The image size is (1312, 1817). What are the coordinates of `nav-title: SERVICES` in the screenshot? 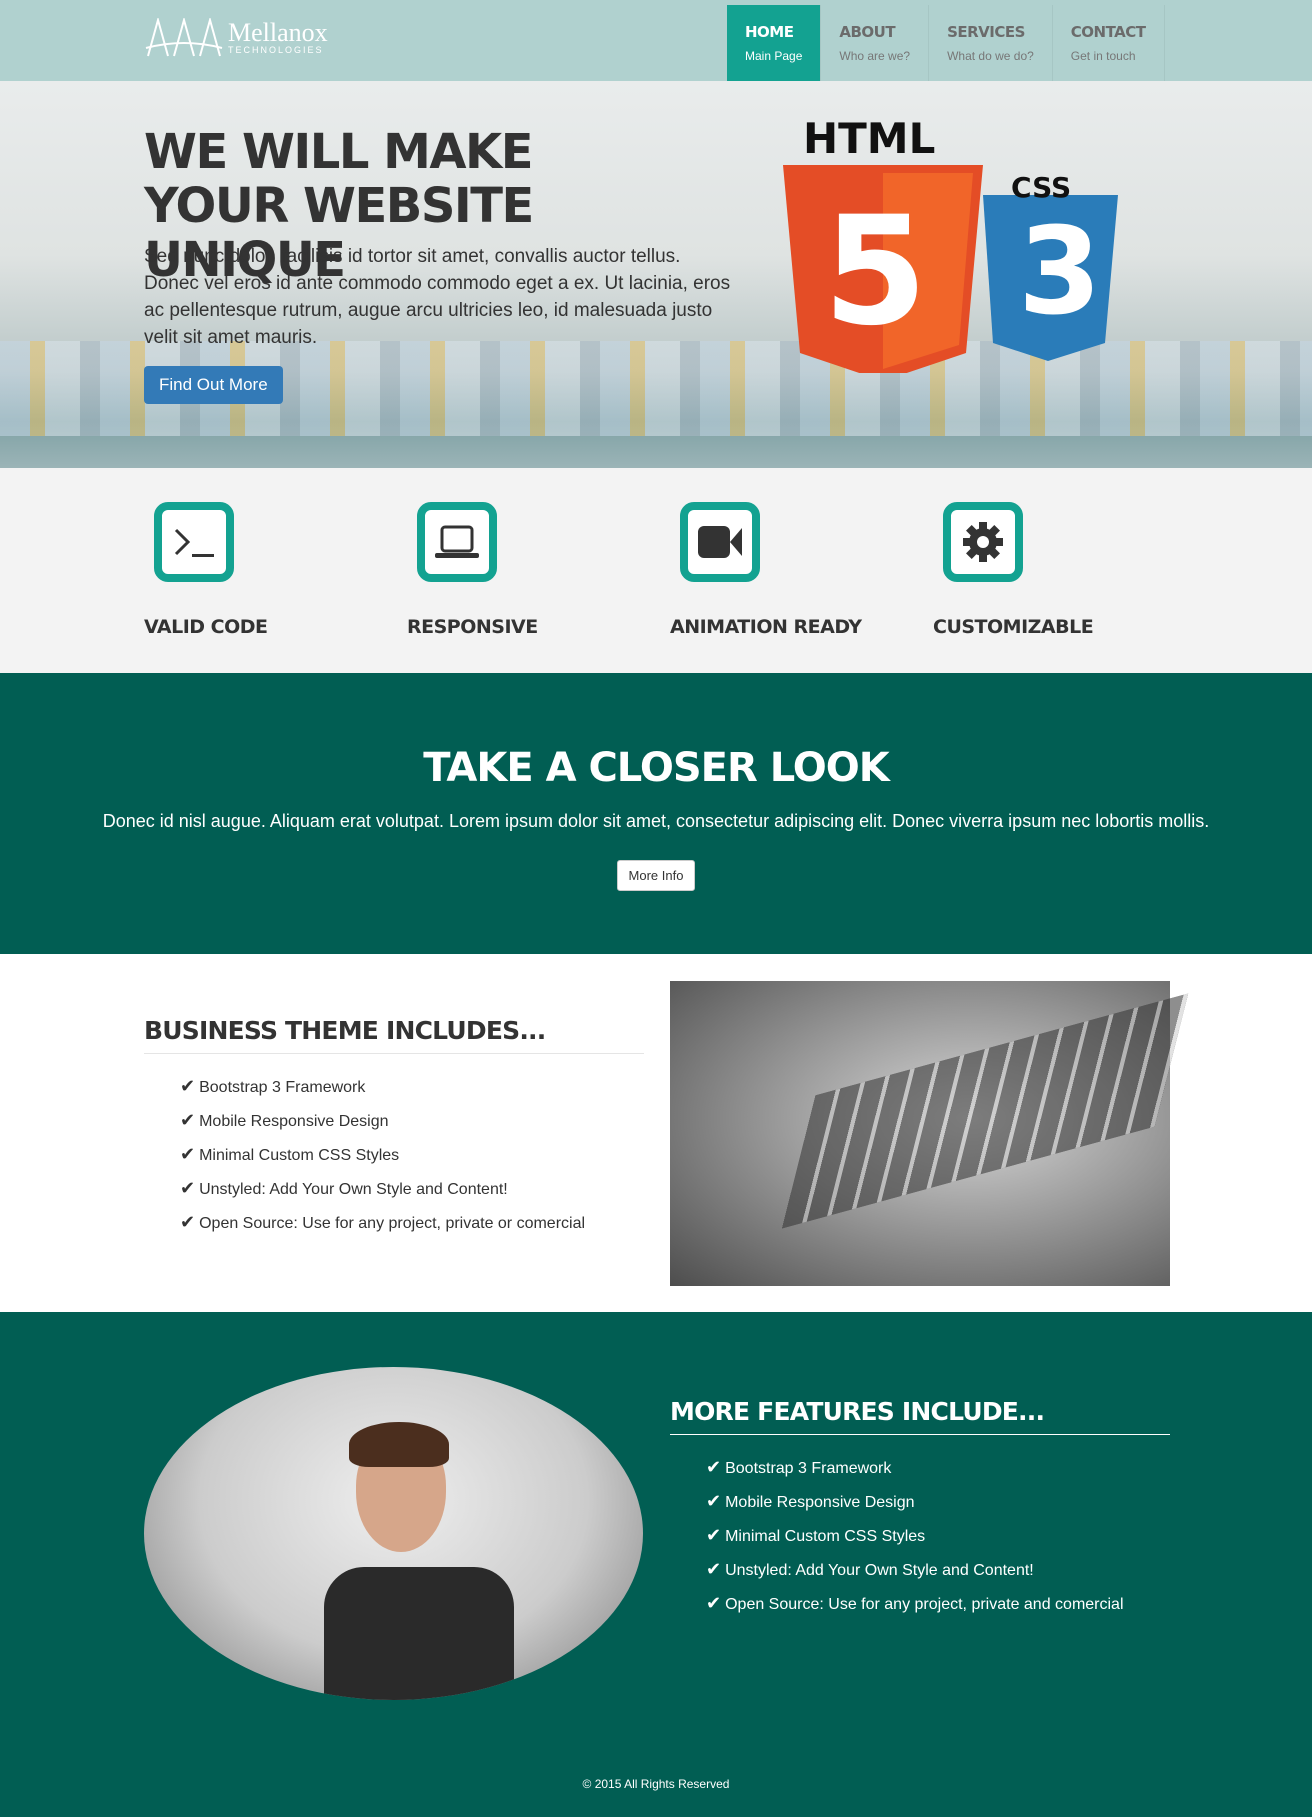 It's located at (986, 32).